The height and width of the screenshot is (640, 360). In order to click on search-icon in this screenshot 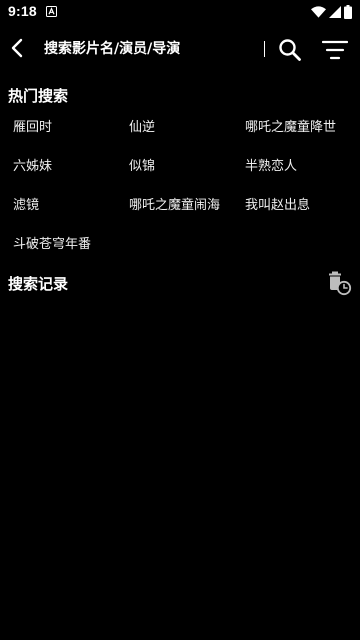, I will do `click(290, 50)`.